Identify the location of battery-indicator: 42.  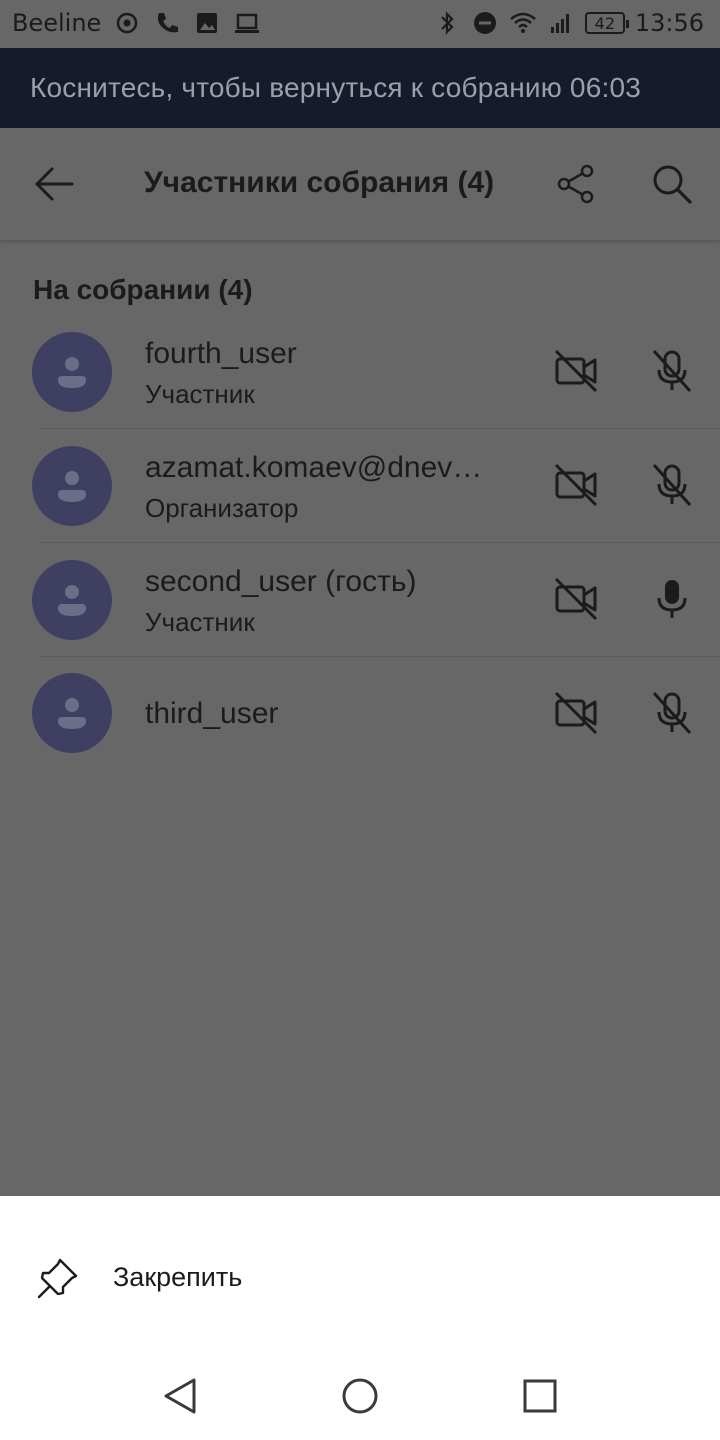
(606, 23).